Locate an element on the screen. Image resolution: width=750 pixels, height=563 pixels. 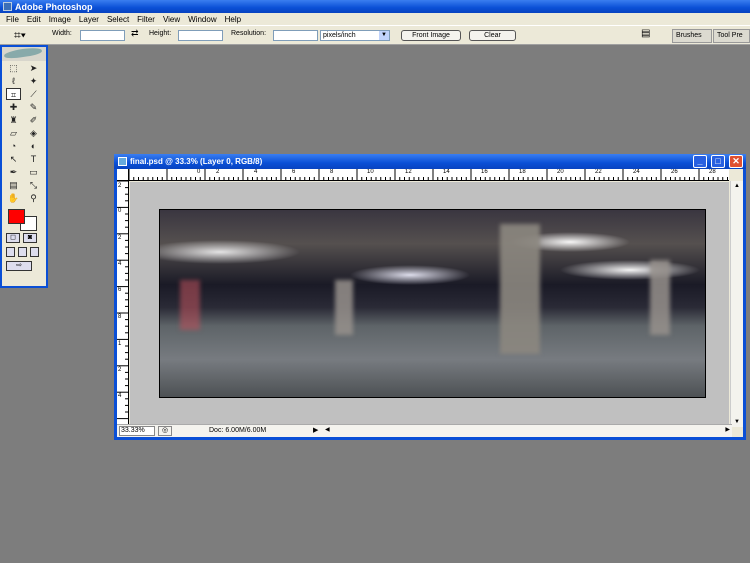
quick-mask-mode-icon: ◙ is located at coordinates (30, 238).